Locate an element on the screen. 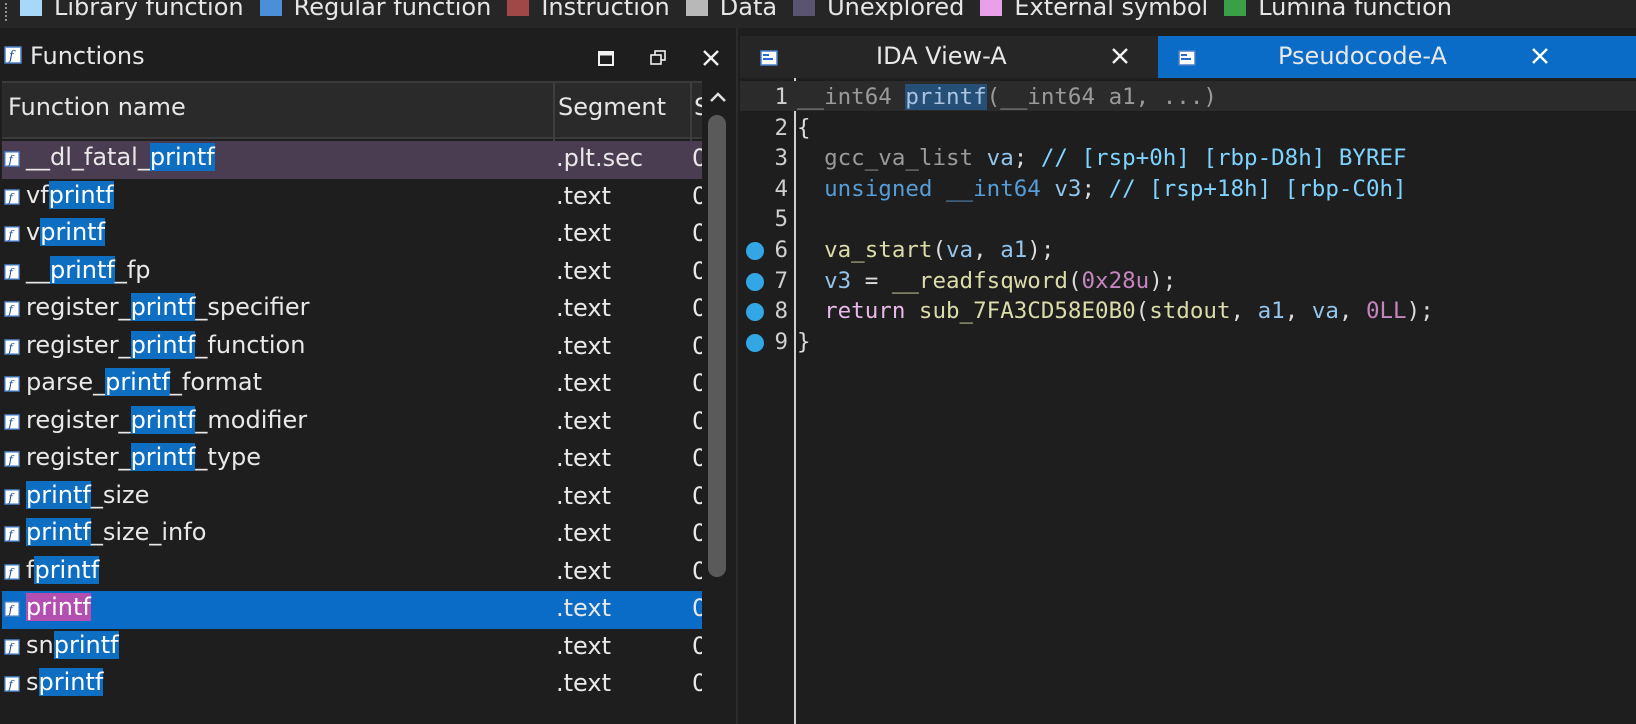 The image size is (1636, 724). column-function-name: Function name is located at coordinates (97, 107).